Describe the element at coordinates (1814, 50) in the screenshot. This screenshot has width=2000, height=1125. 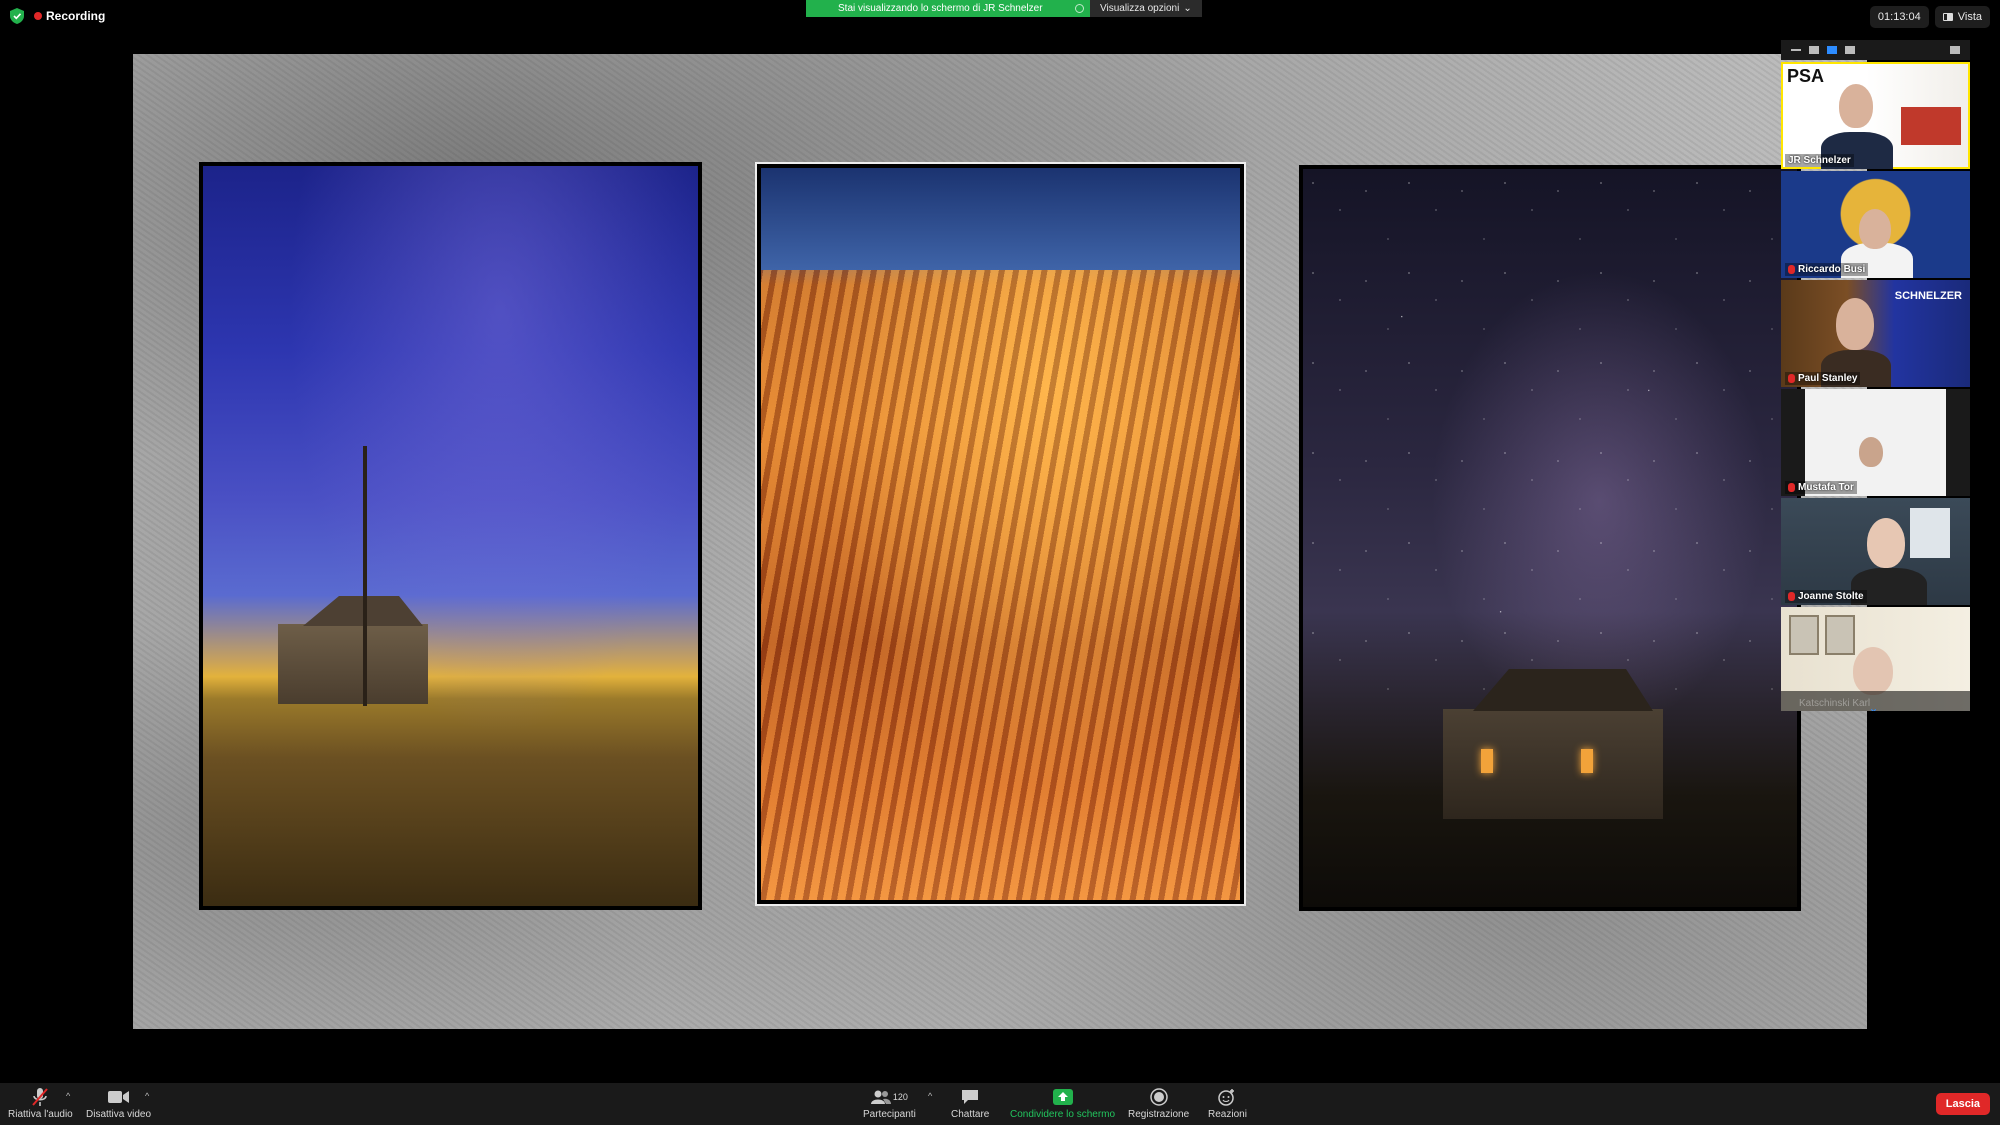
I see `speaker-view-icon` at that location.